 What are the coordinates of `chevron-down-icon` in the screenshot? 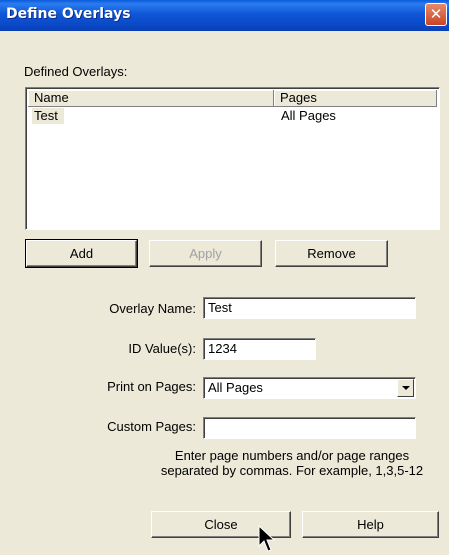 It's located at (405, 388).